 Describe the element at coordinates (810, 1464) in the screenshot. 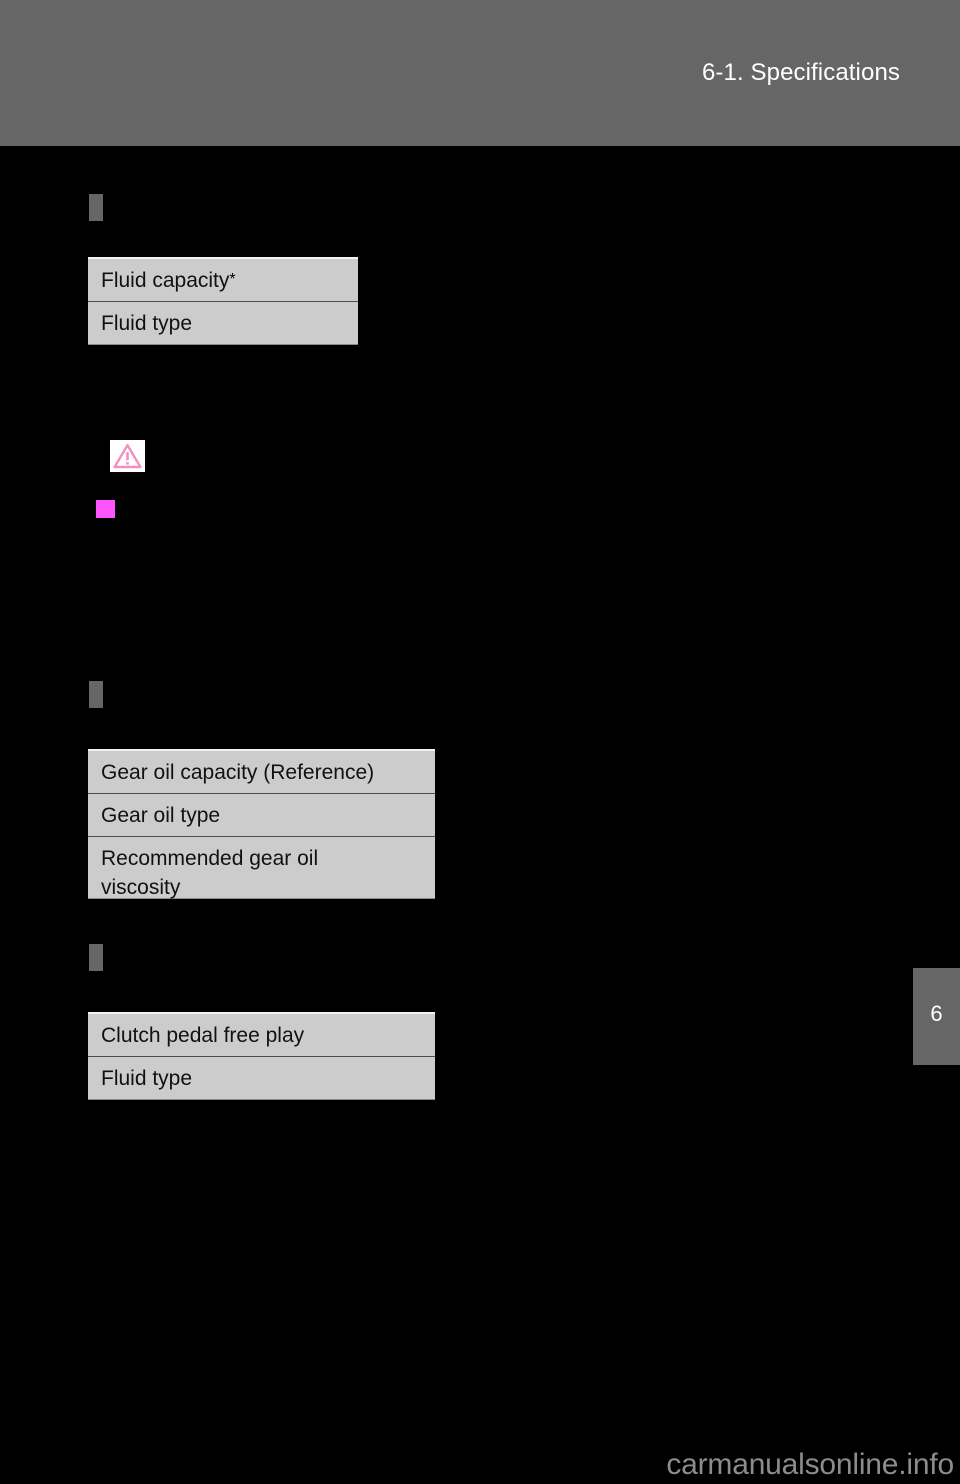

I see `site-watermark: carmanualsonline.info` at that location.